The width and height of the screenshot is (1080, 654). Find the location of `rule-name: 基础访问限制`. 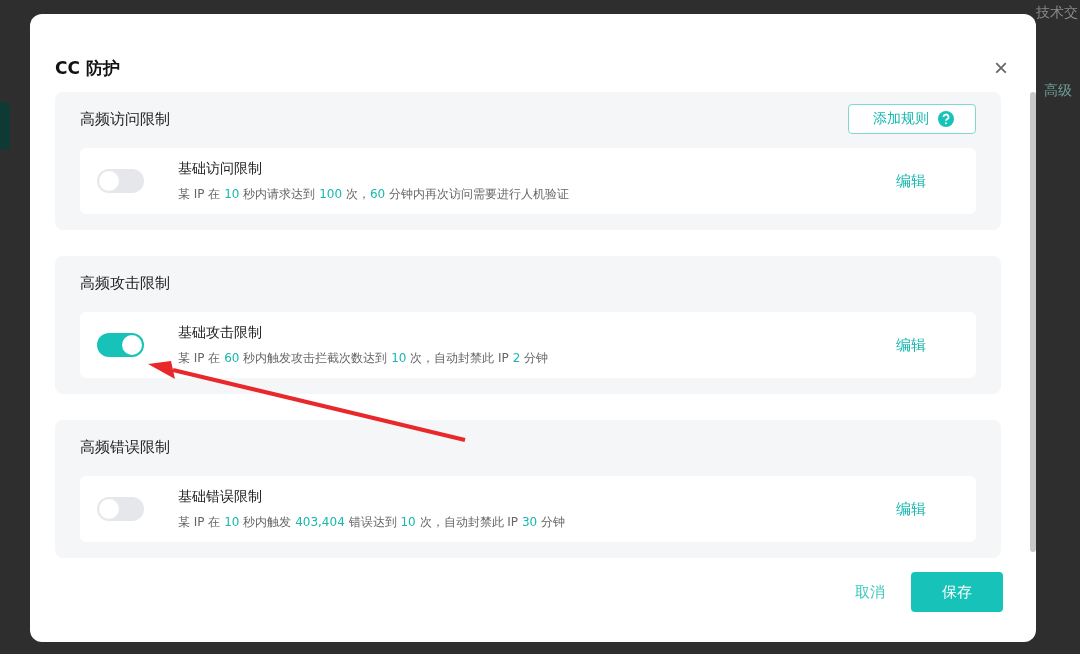

rule-name: 基础访问限制 is located at coordinates (220, 168).